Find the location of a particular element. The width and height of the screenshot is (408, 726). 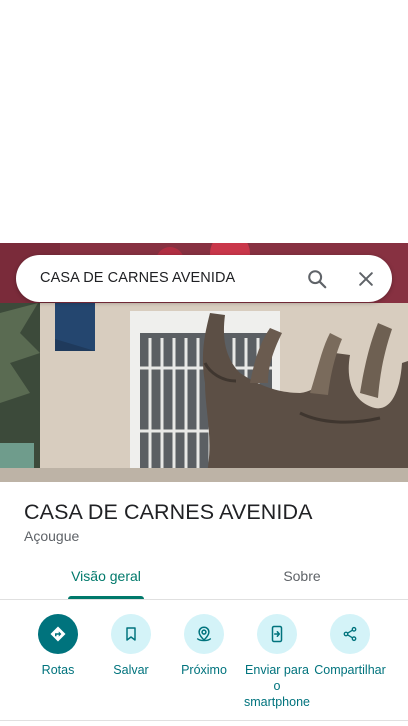

share-button: Compartilhar is located at coordinates (350, 646).